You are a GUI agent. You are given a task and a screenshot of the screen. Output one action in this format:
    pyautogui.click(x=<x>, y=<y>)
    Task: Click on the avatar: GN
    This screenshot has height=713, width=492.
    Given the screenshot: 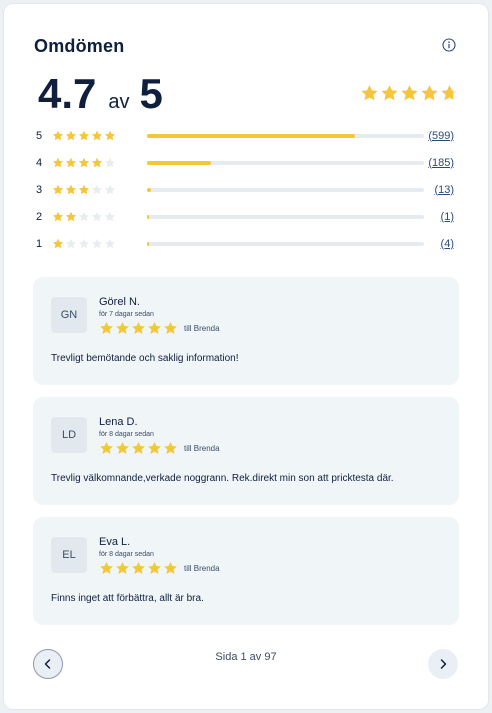 What is the action you would take?
    pyautogui.click(x=69, y=315)
    